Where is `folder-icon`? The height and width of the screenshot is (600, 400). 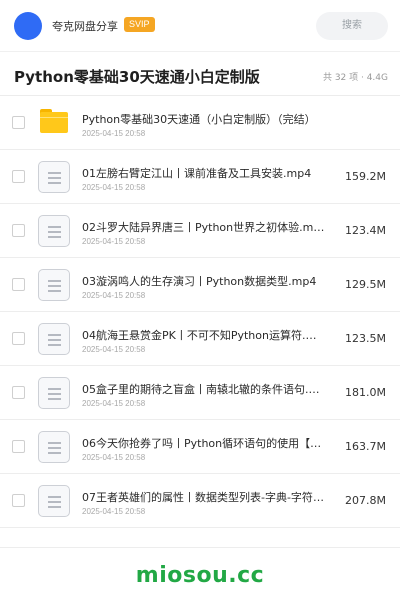
folder-icon is located at coordinates (54, 121).